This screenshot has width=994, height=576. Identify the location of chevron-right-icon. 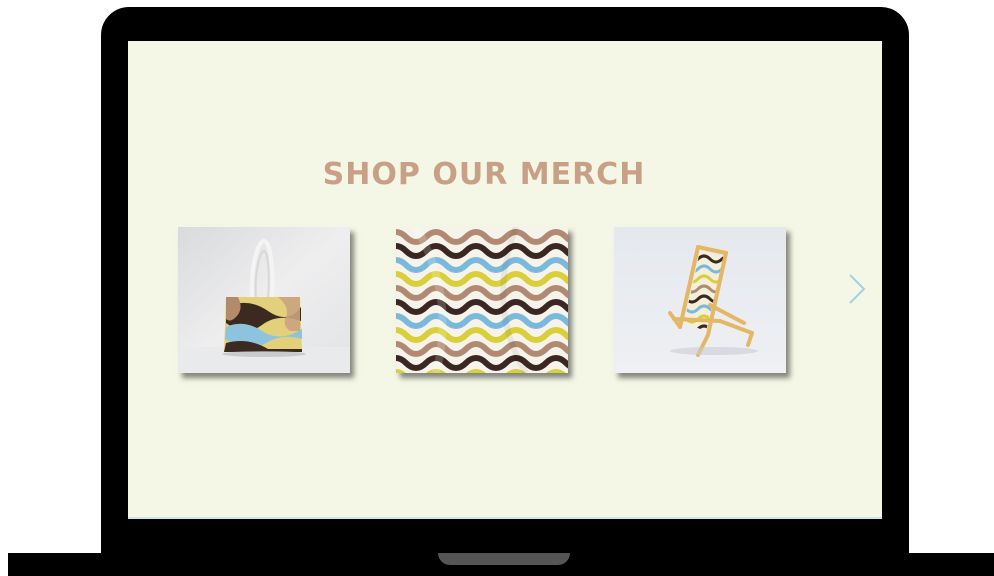
(857, 289).